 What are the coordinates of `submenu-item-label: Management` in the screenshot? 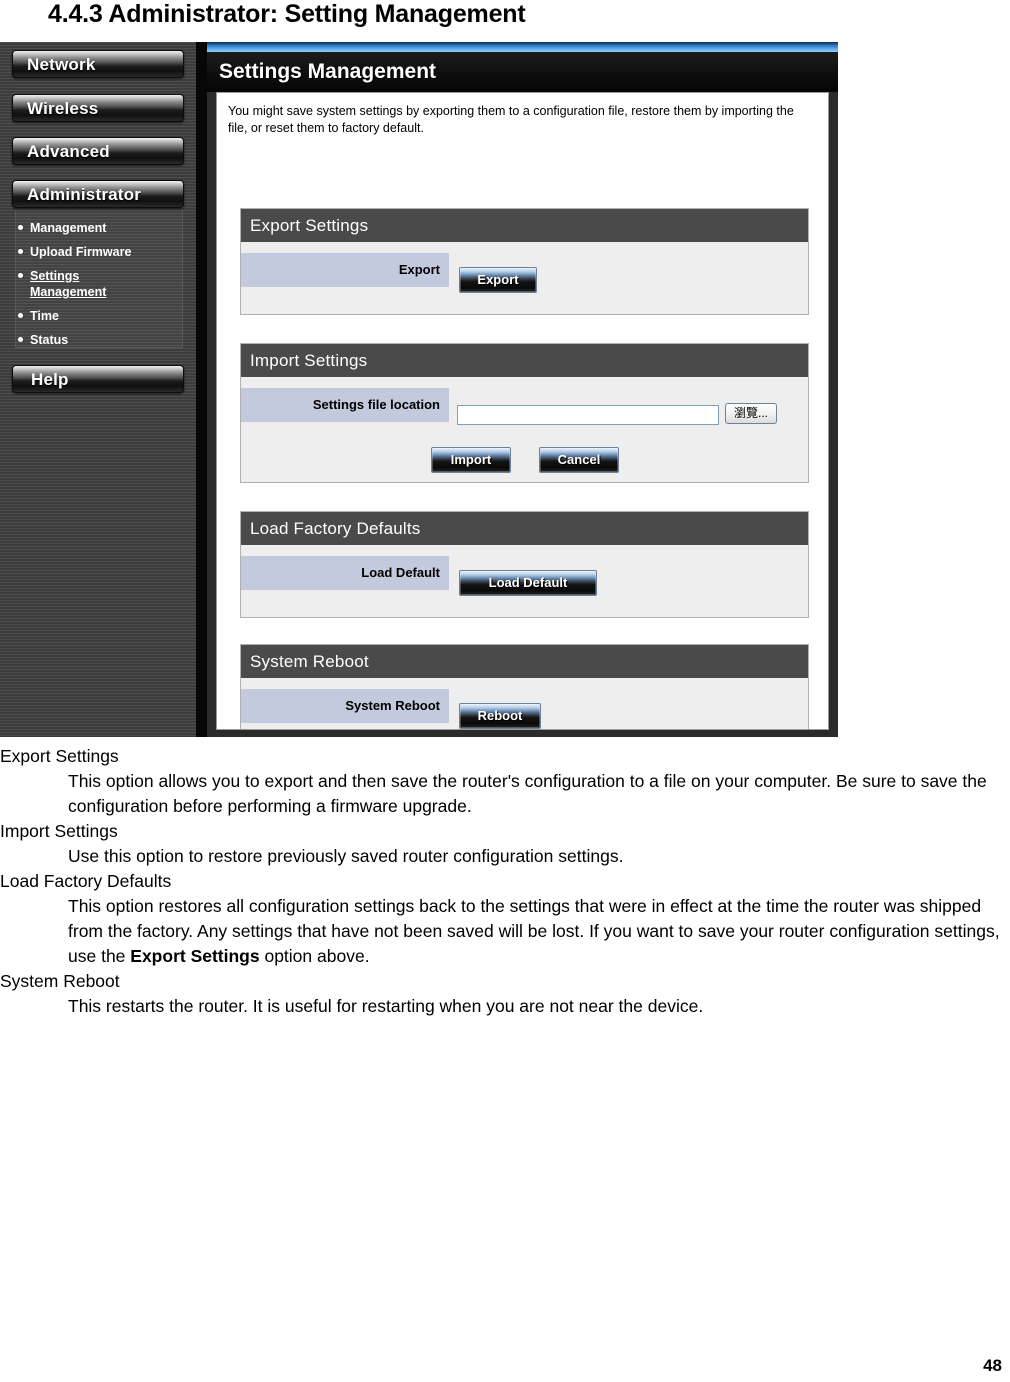 It's located at (68, 228).